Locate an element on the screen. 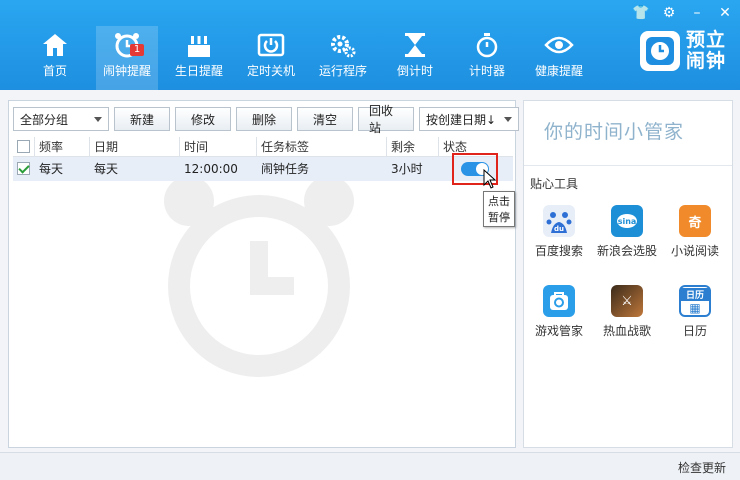  row-checkbox is located at coordinates (23, 168).